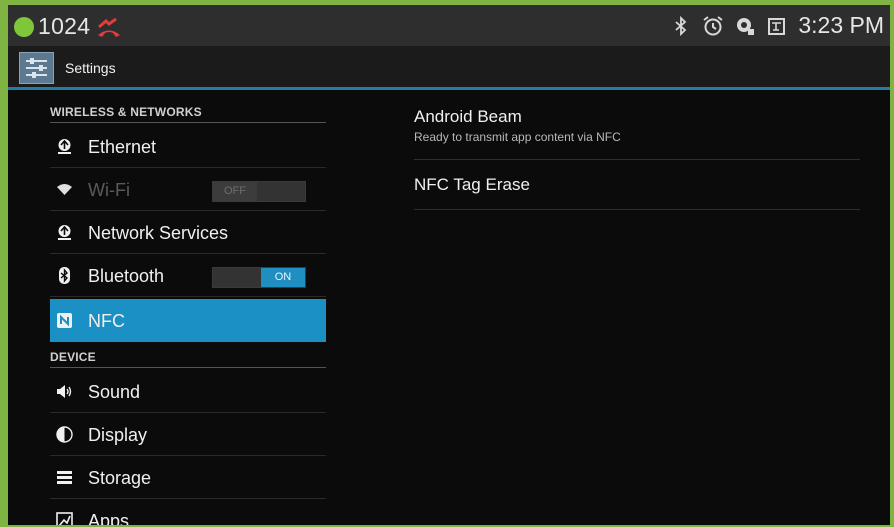 The width and height of the screenshot is (894, 527). I want to click on notification-count: 1024, so click(64, 26).